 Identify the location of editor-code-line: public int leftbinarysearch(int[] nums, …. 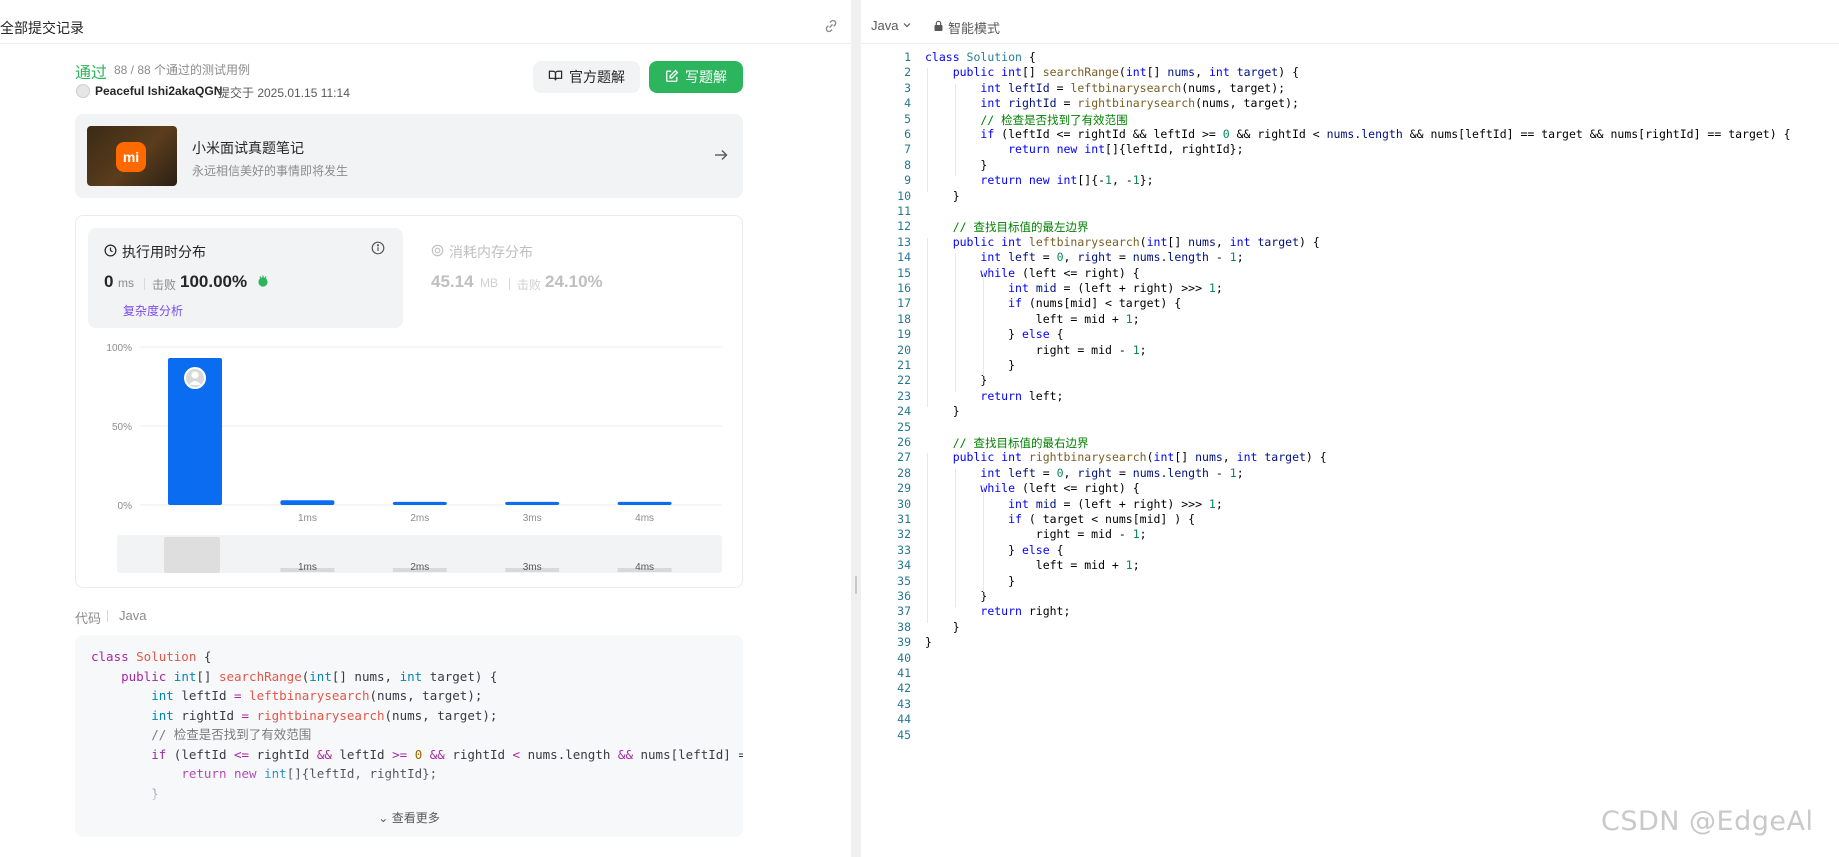
(1136, 241).